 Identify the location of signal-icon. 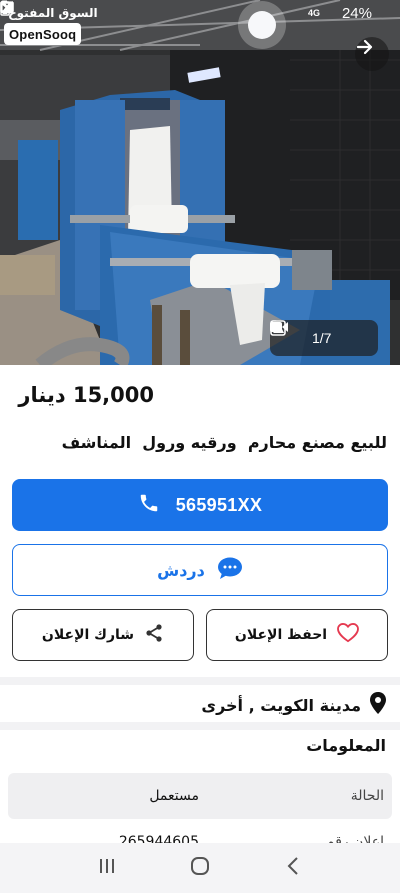
(169, 10).